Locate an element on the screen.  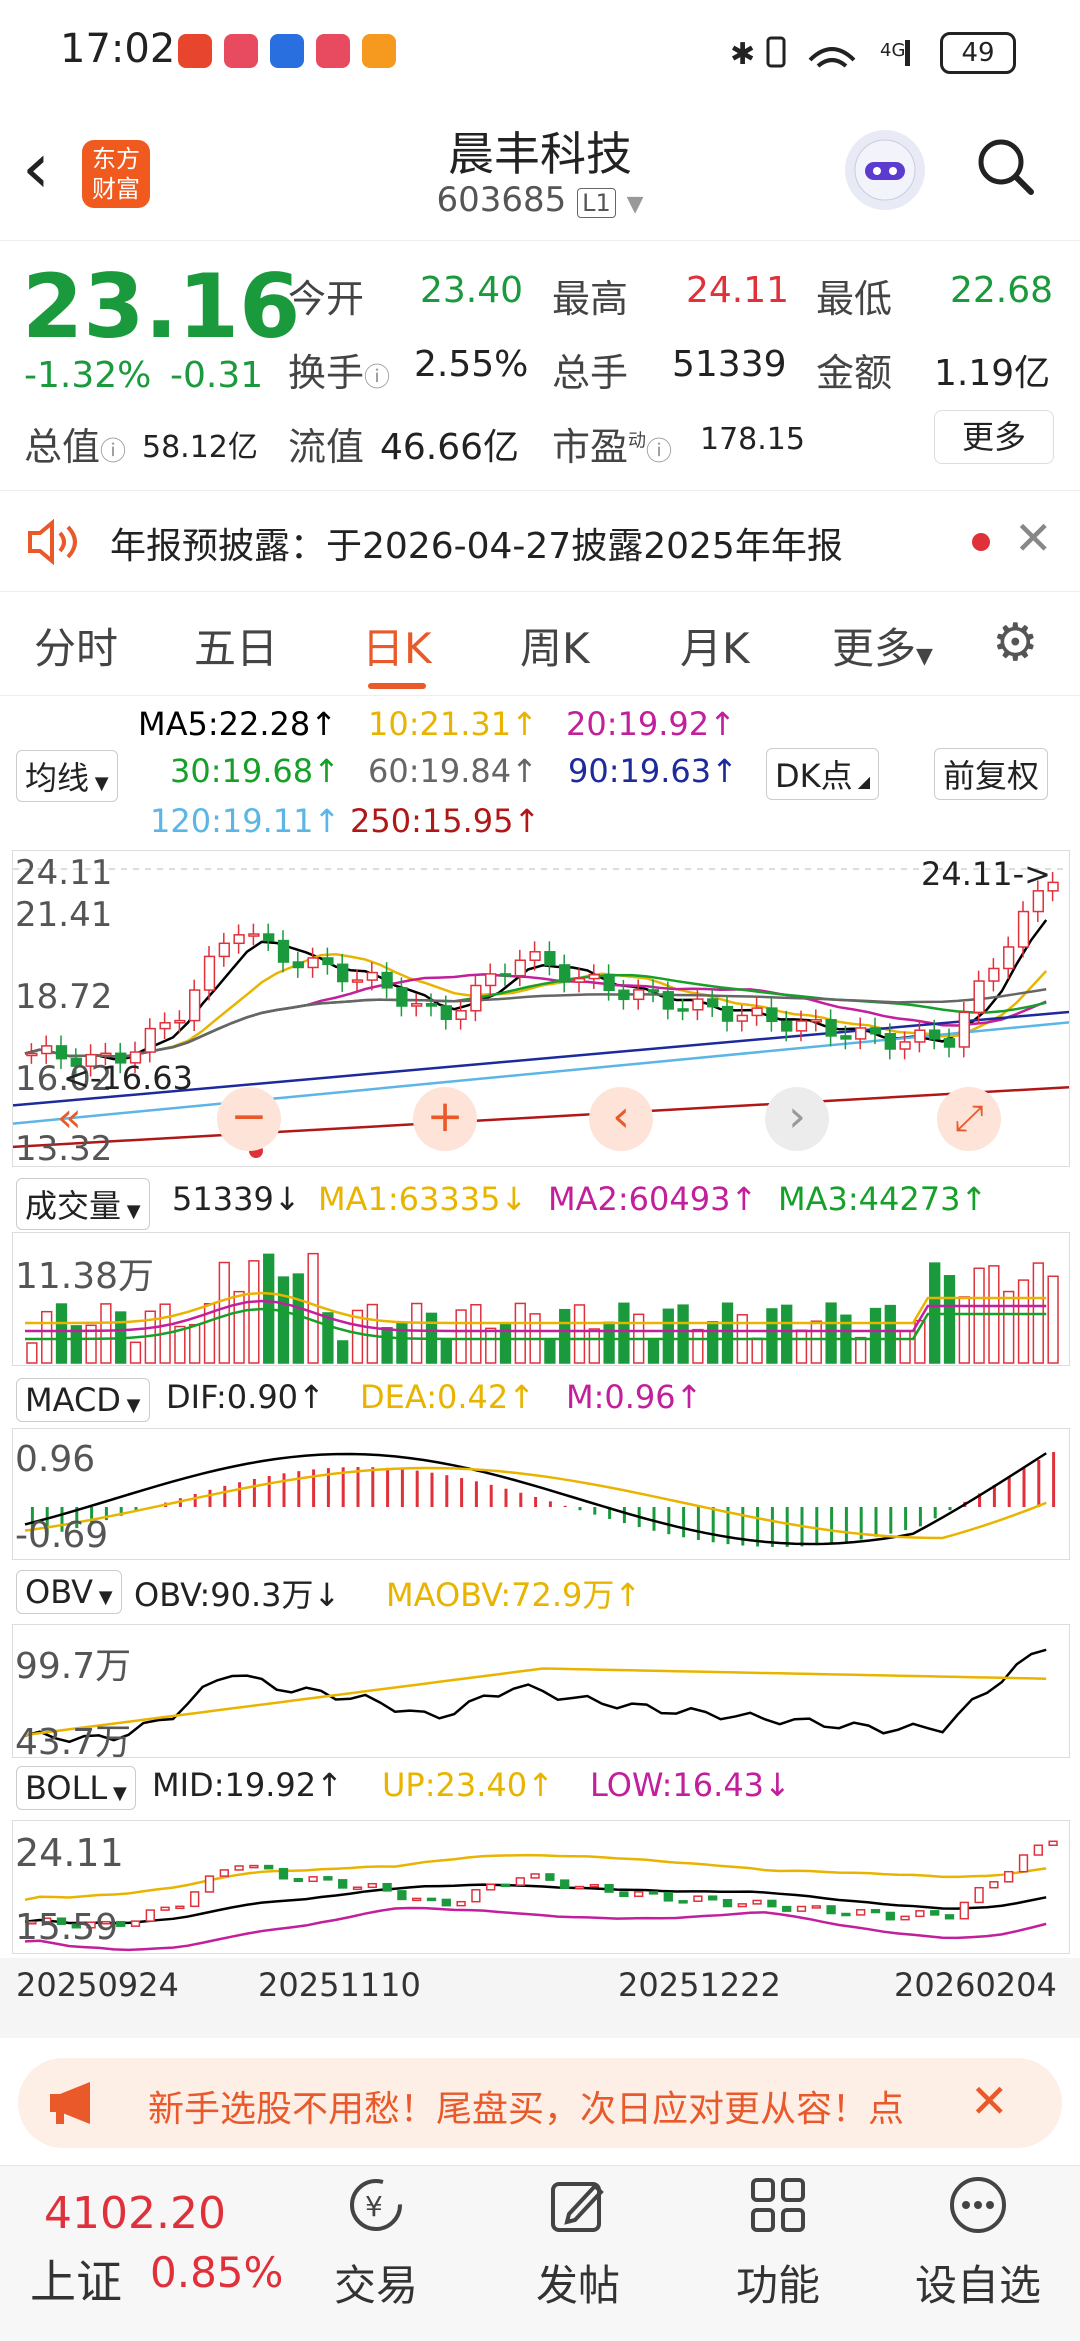
scroll-left-fast-icon: « is located at coordinates (69, 1118).